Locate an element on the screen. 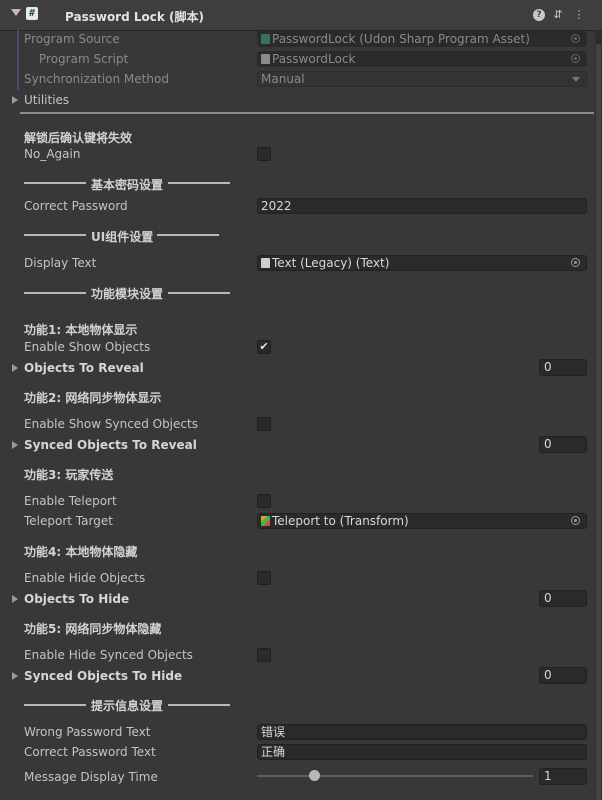  objects-to-hide-foldout: Objects To Hide is located at coordinates (76, 599).